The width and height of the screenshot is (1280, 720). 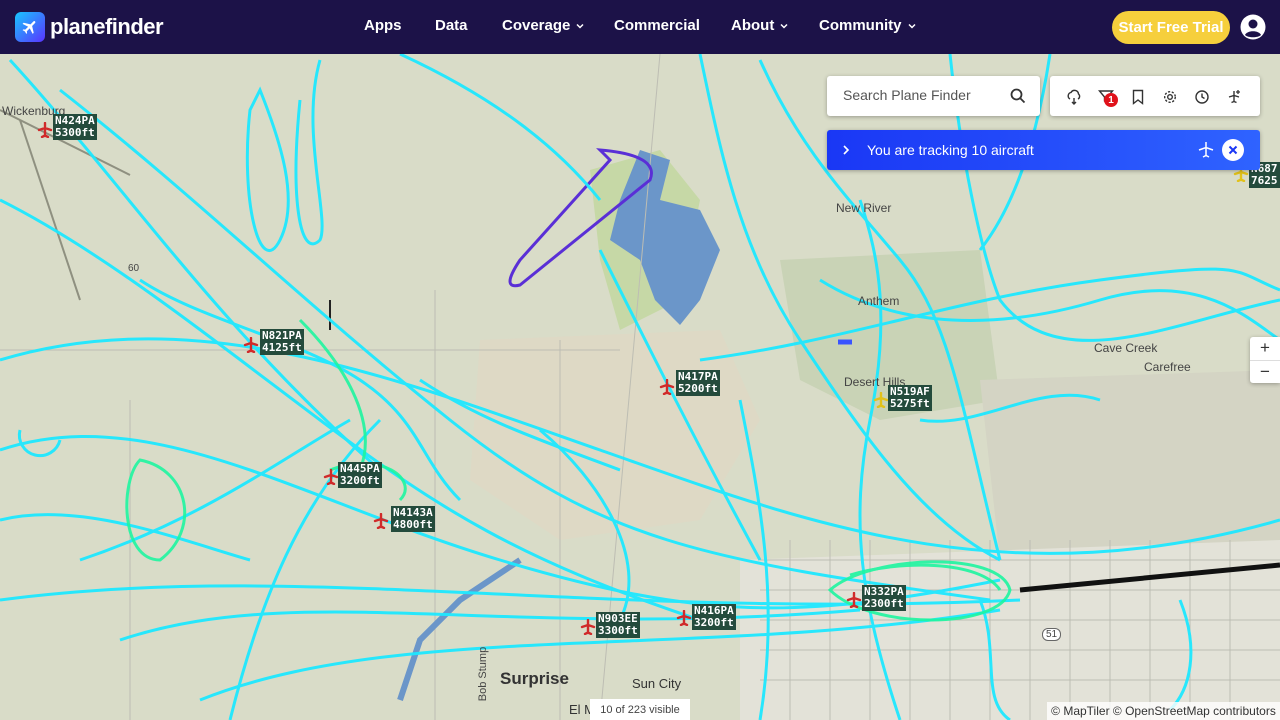 What do you see at coordinates (1265, 371) in the screenshot?
I see `zoom-out-button: −` at bounding box center [1265, 371].